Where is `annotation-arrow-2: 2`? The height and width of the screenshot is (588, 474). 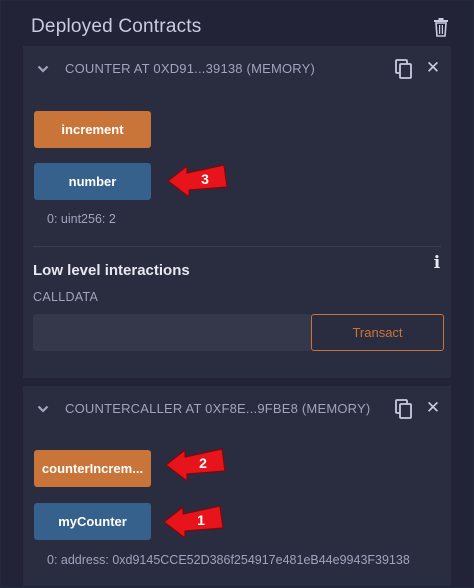
annotation-arrow-2: 2 is located at coordinates (195, 465).